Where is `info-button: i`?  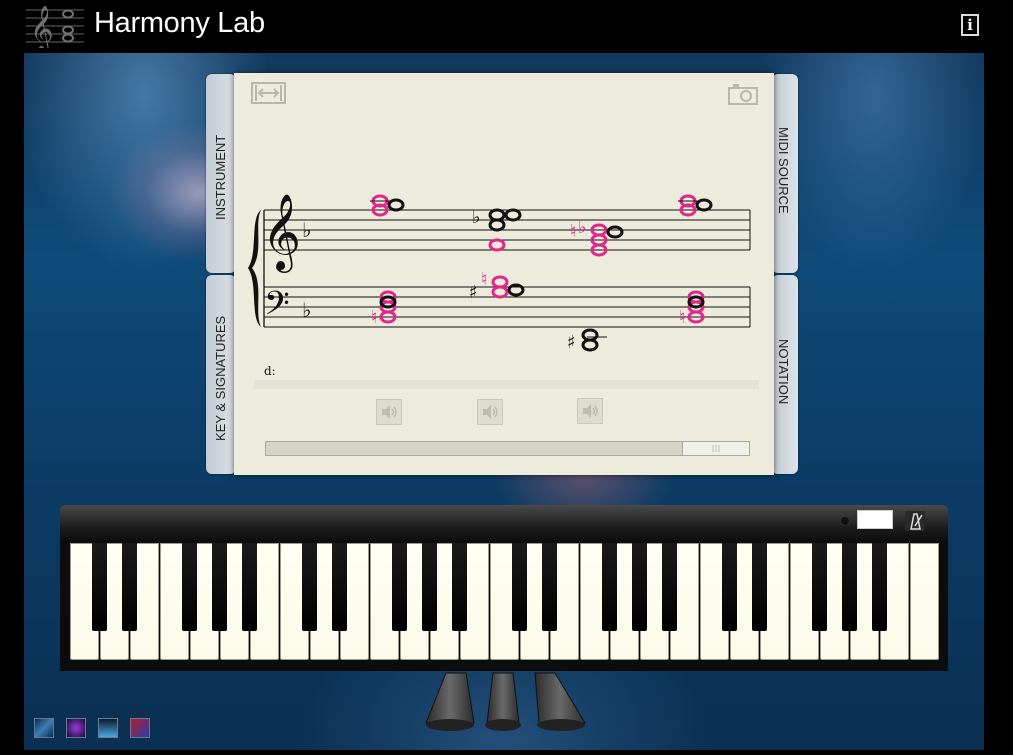 info-button: i is located at coordinates (970, 25).